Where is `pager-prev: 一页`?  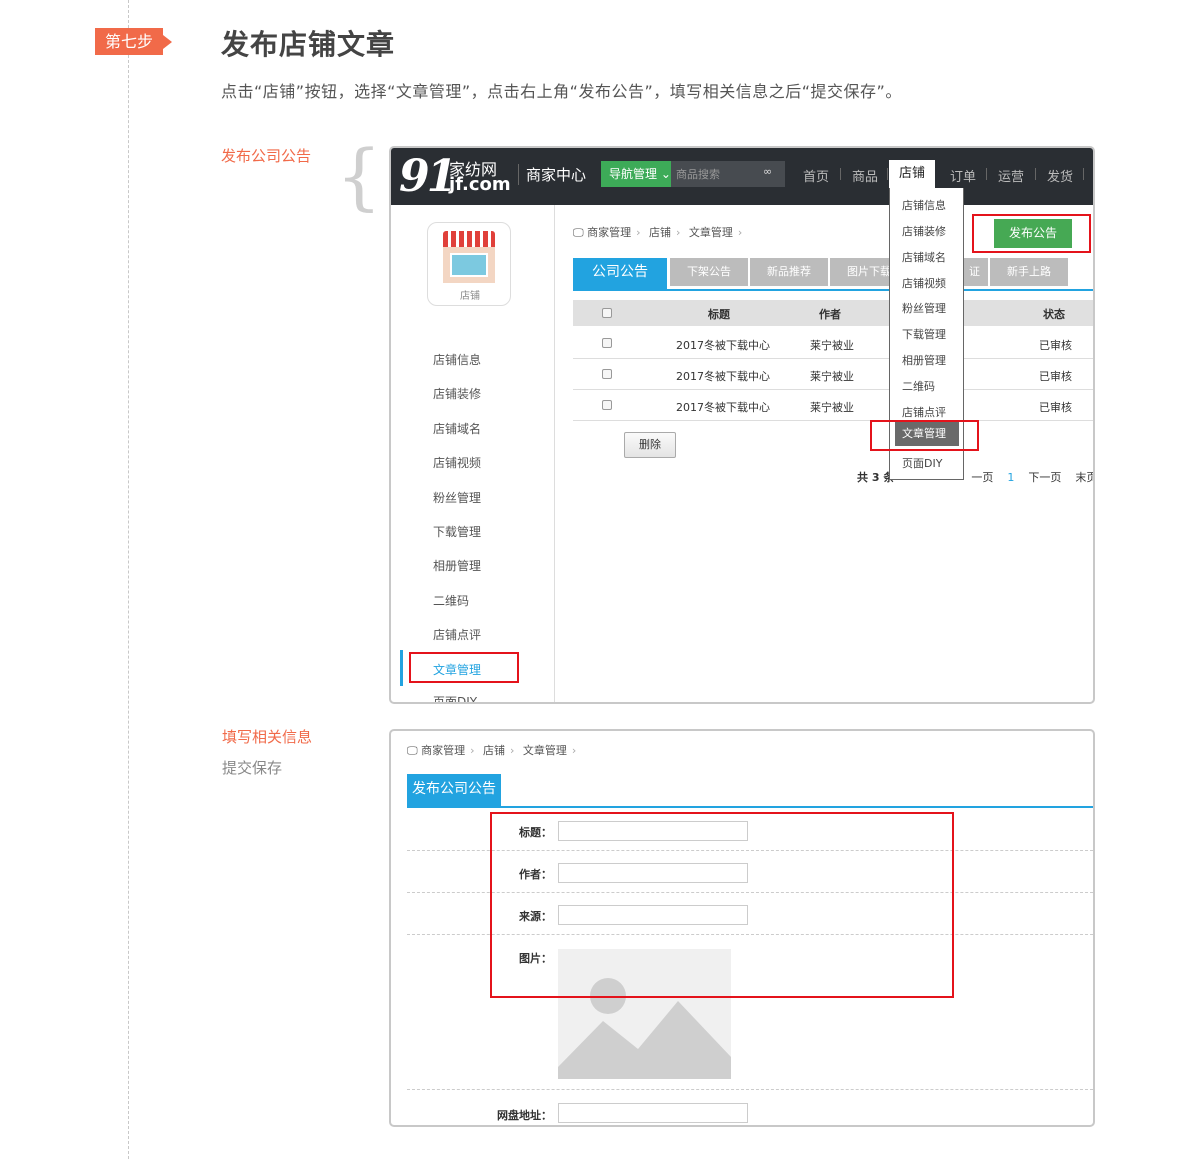
pager-prev: 一页 is located at coordinates (982, 477).